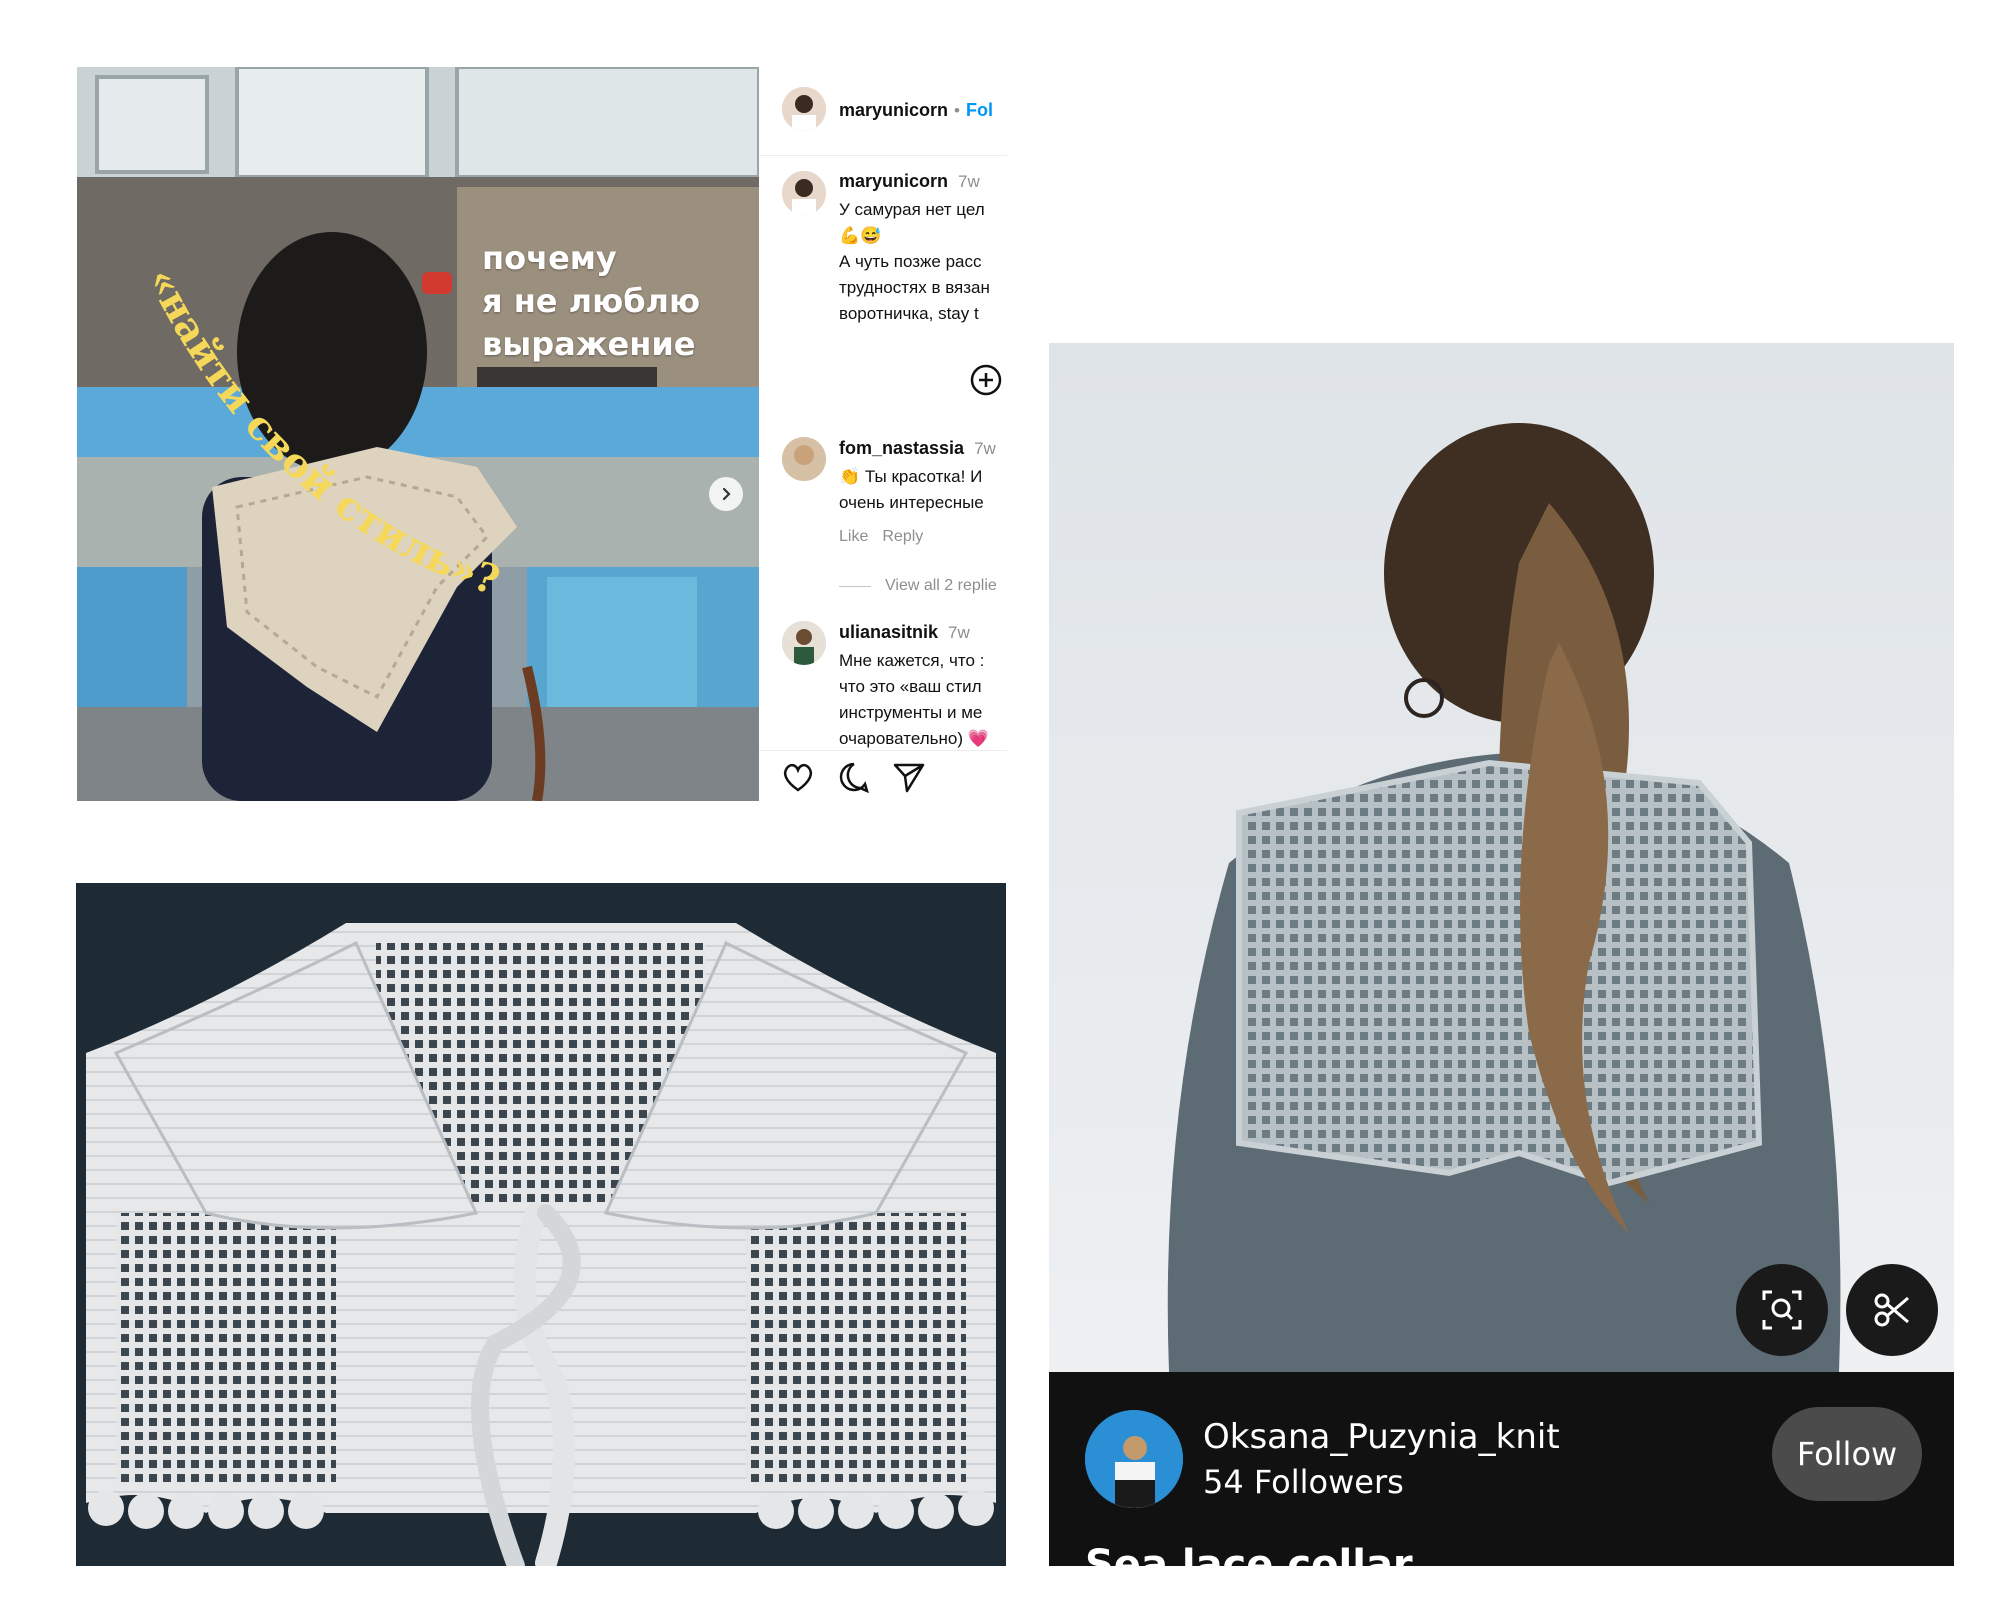 The width and height of the screenshot is (2000, 1600). Describe the element at coordinates (1381, 1437) in the screenshot. I see `pin-username: Oksana_Puzynia_knit` at that location.